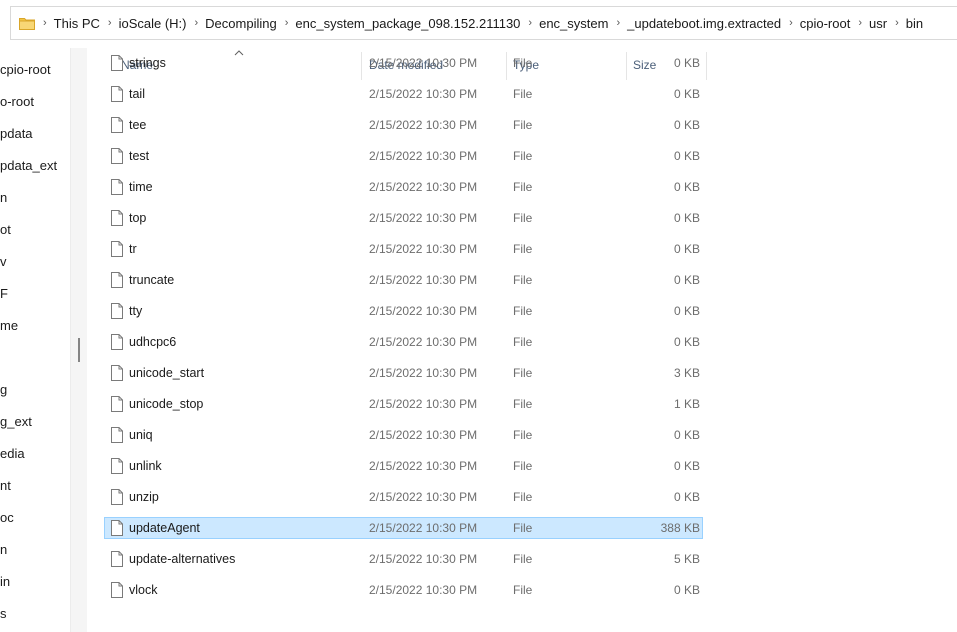 The image size is (957, 632). Describe the element at coordinates (9, 326) in the screenshot. I see `nav-item: me` at that location.